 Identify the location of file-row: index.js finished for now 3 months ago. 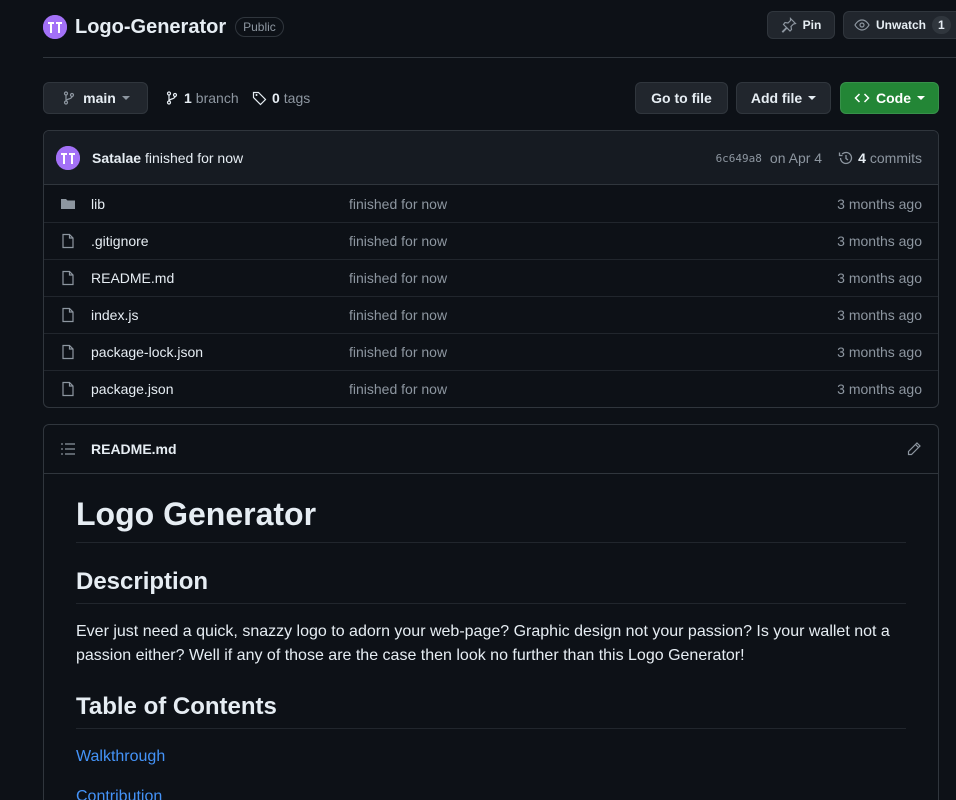
(491, 314).